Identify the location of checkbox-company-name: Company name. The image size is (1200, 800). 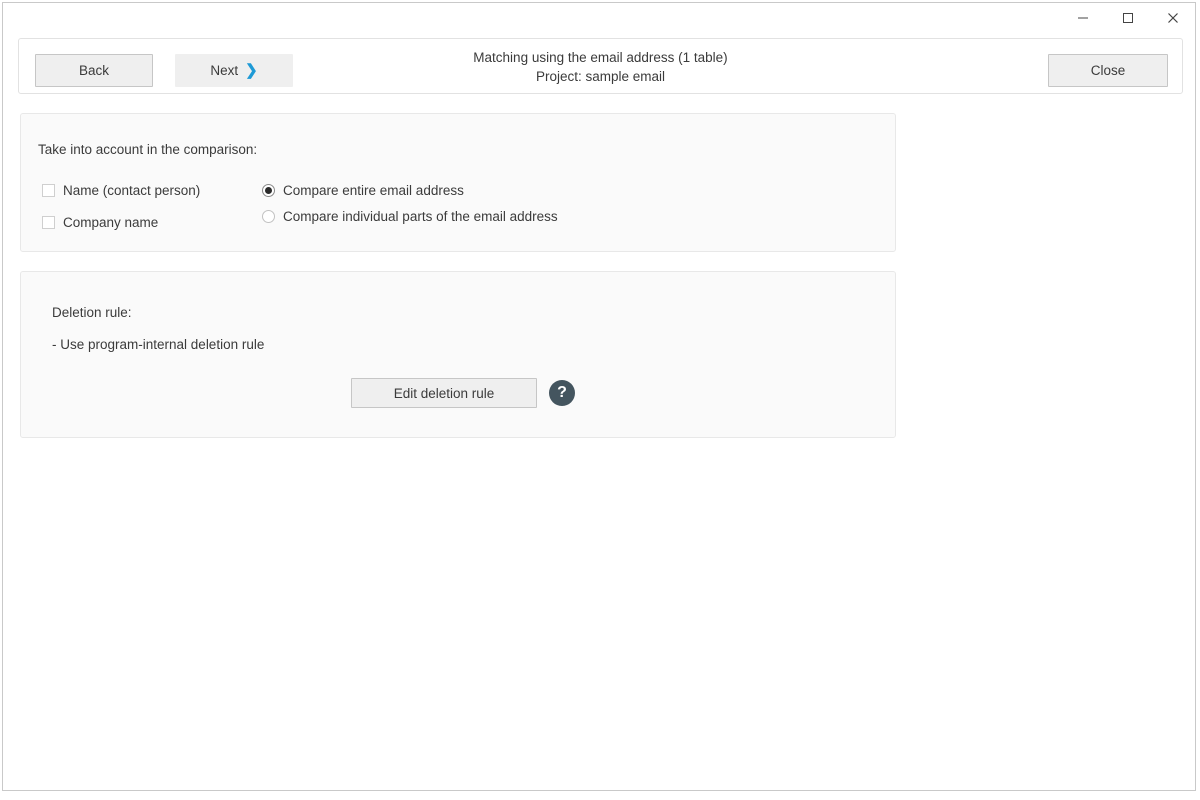
(100, 222).